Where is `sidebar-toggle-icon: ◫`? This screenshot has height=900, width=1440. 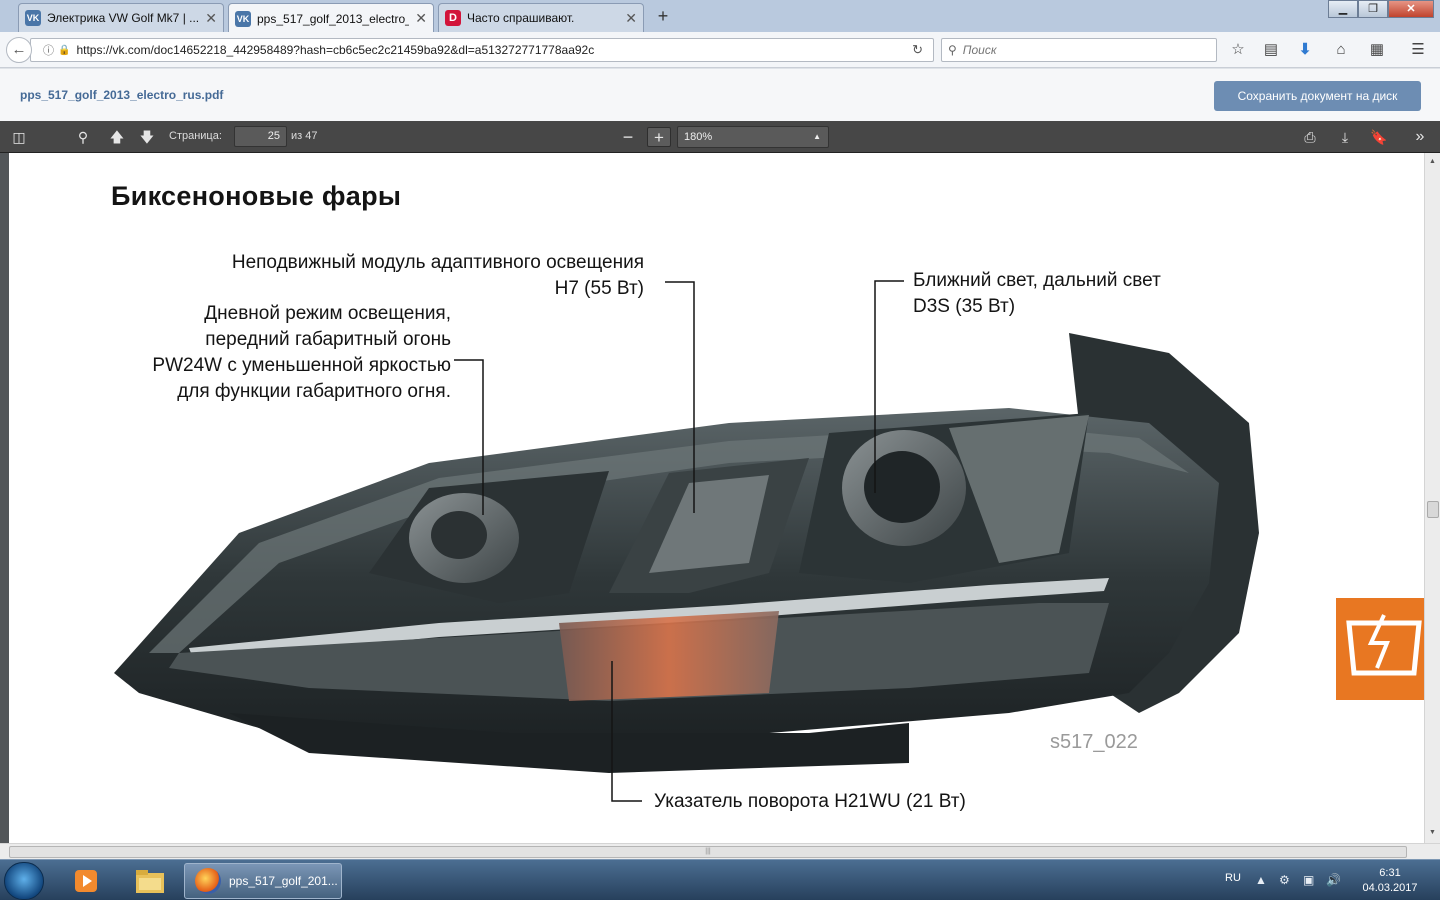
sidebar-toggle-icon: ◫ is located at coordinates (19, 137).